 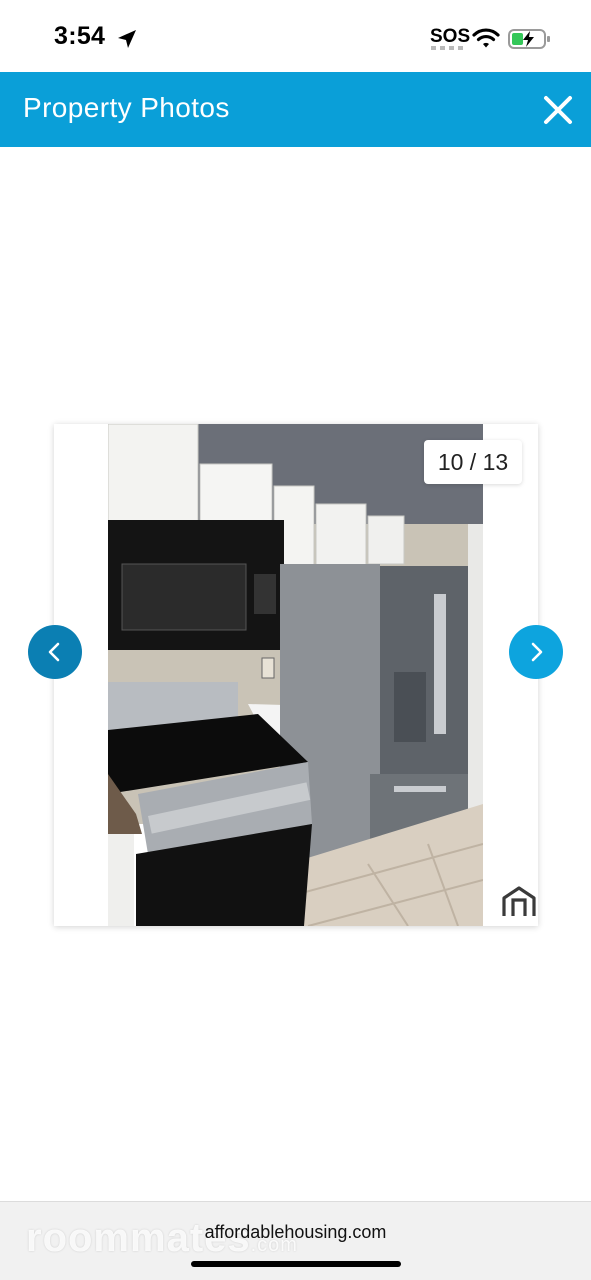 I want to click on home-logo-icon, so click(x=519, y=901).